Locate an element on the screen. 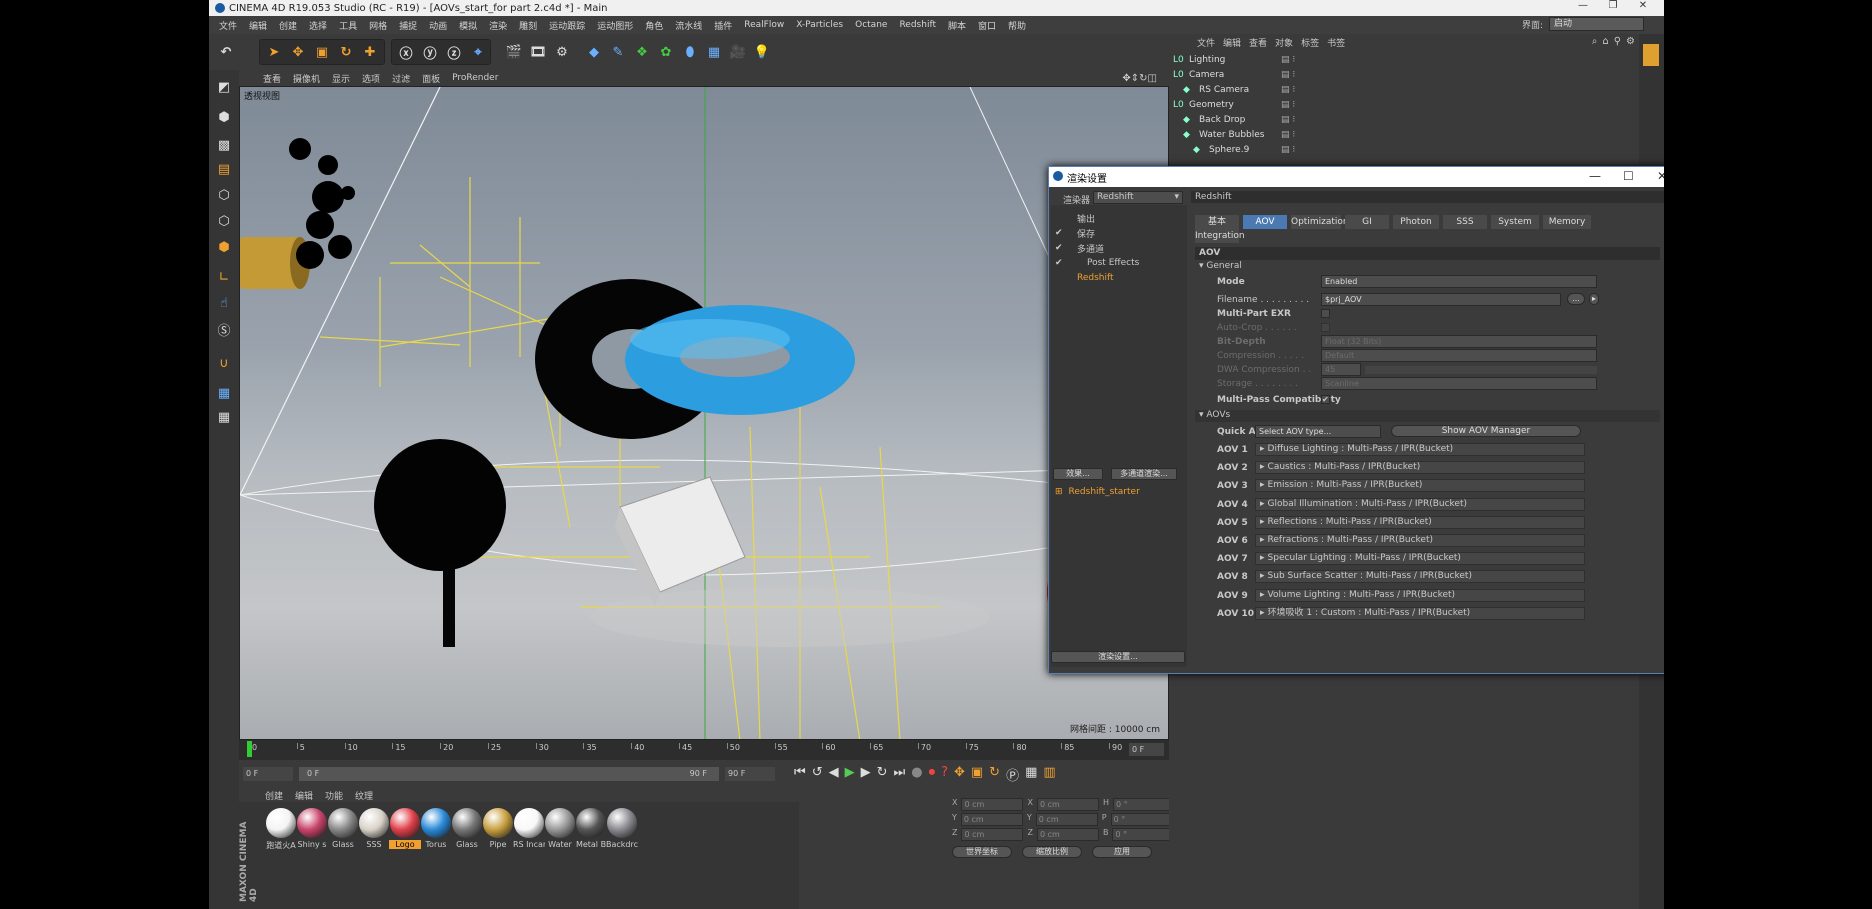  material-swatch: 跑道火A is located at coordinates (281, 833).